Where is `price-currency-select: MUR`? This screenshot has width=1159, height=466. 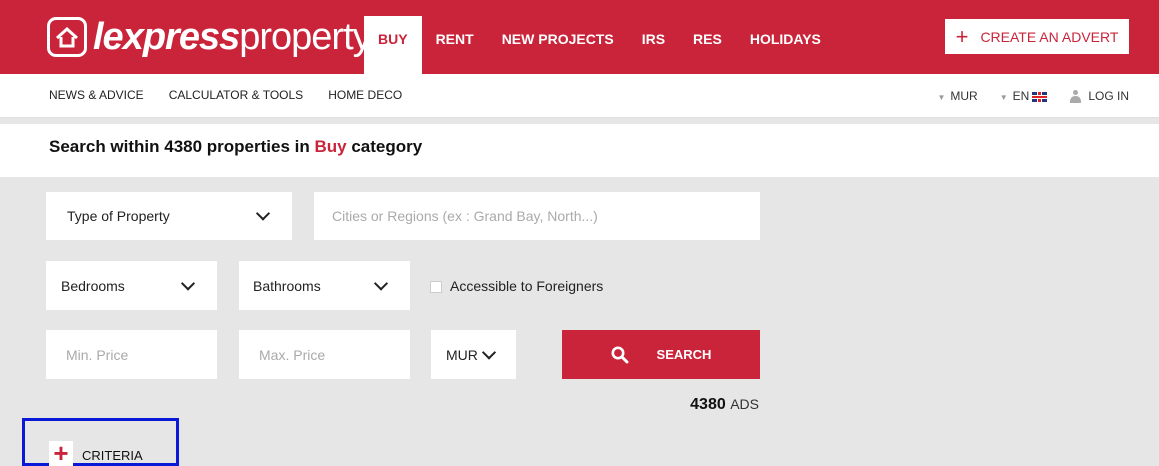
price-currency-select: MUR is located at coordinates (473, 354).